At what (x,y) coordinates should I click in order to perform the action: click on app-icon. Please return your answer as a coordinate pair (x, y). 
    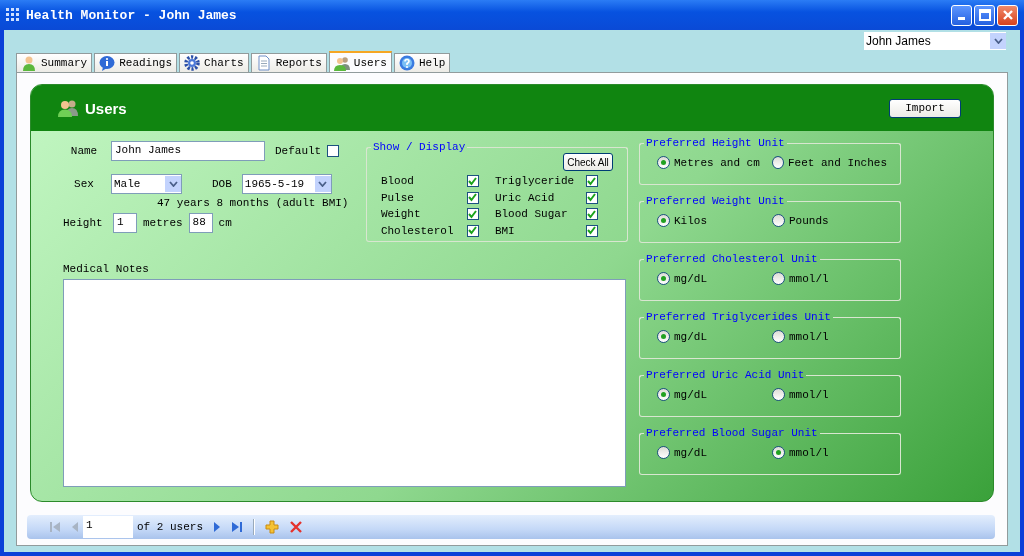
    Looking at the image, I should click on (13, 15).